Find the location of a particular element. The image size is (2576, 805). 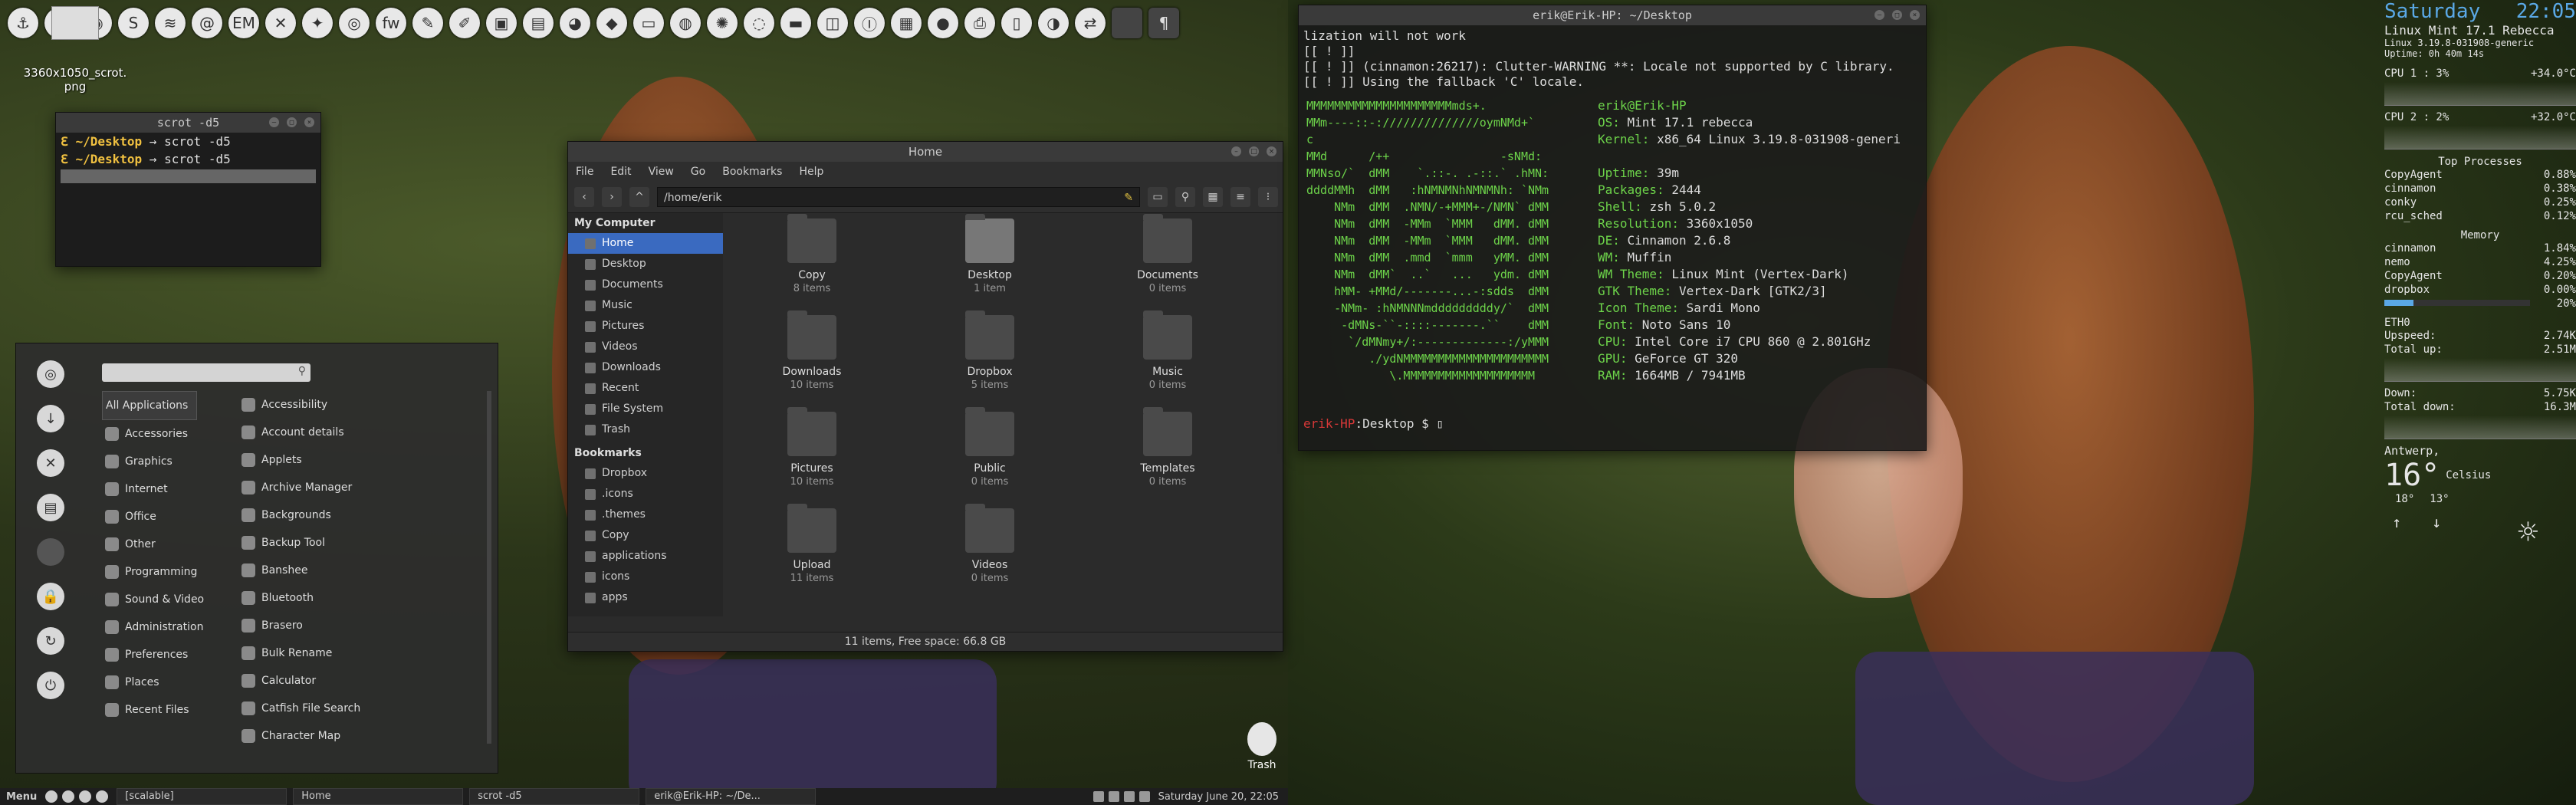

menu-app: Calculator is located at coordinates (357, 681).